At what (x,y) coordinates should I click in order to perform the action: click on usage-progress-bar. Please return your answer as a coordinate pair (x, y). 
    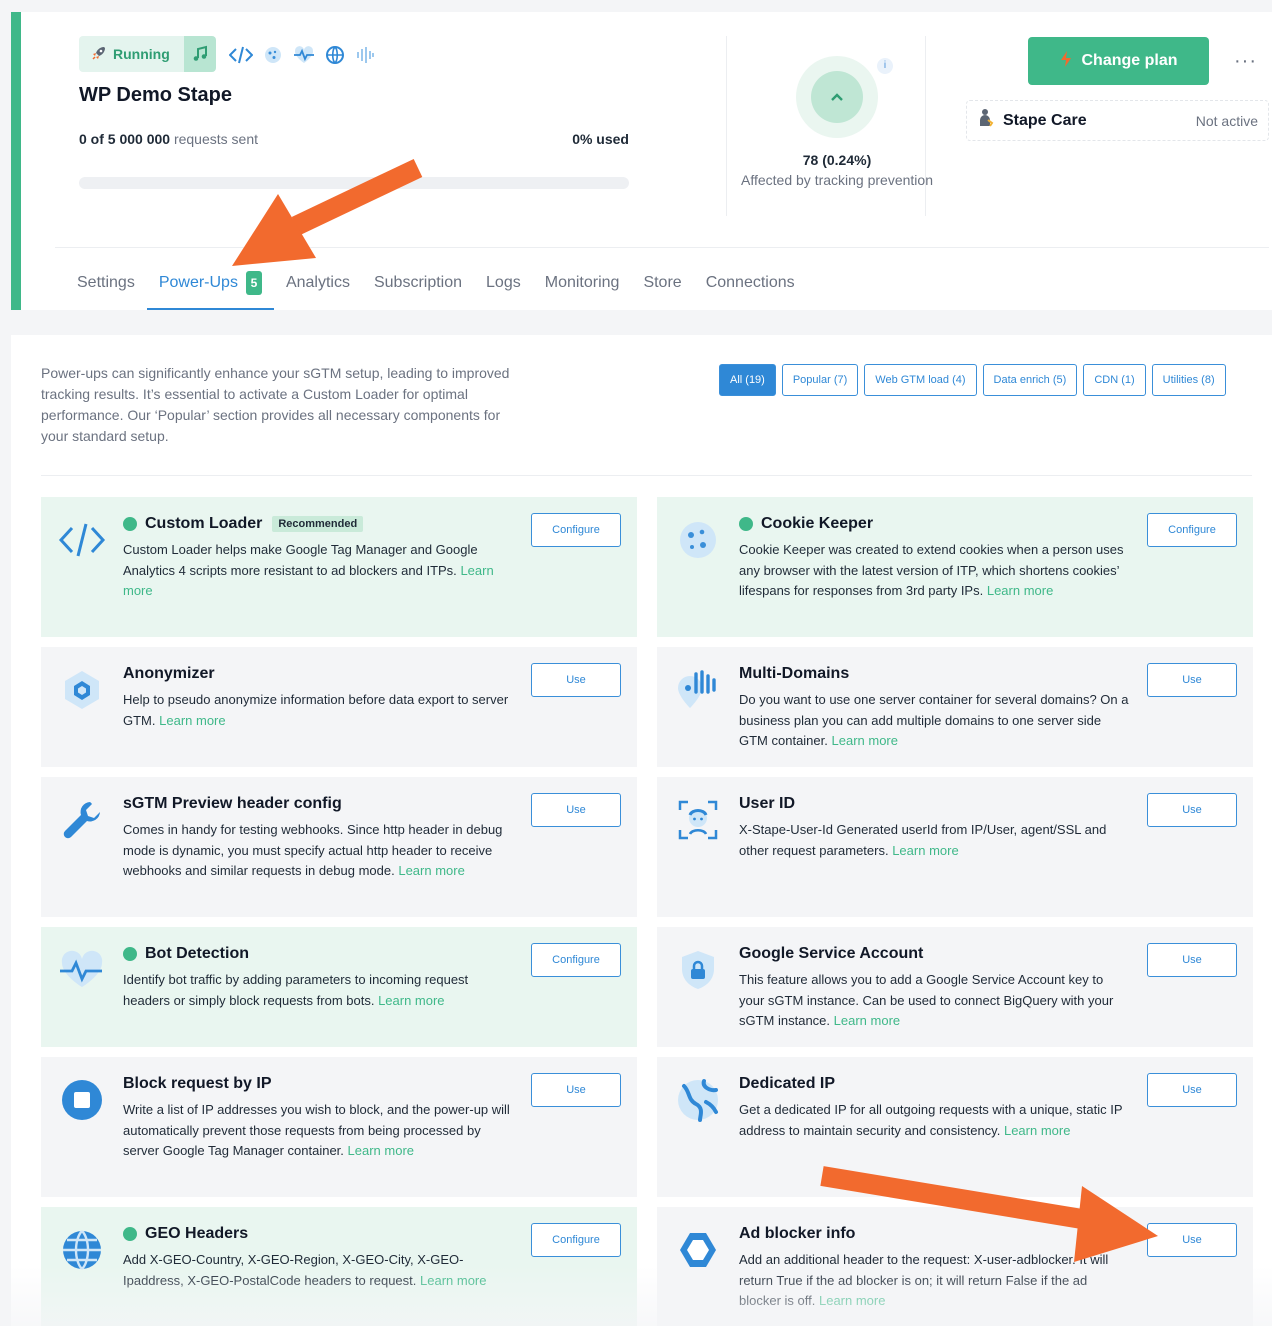
    Looking at the image, I should click on (354, 183).